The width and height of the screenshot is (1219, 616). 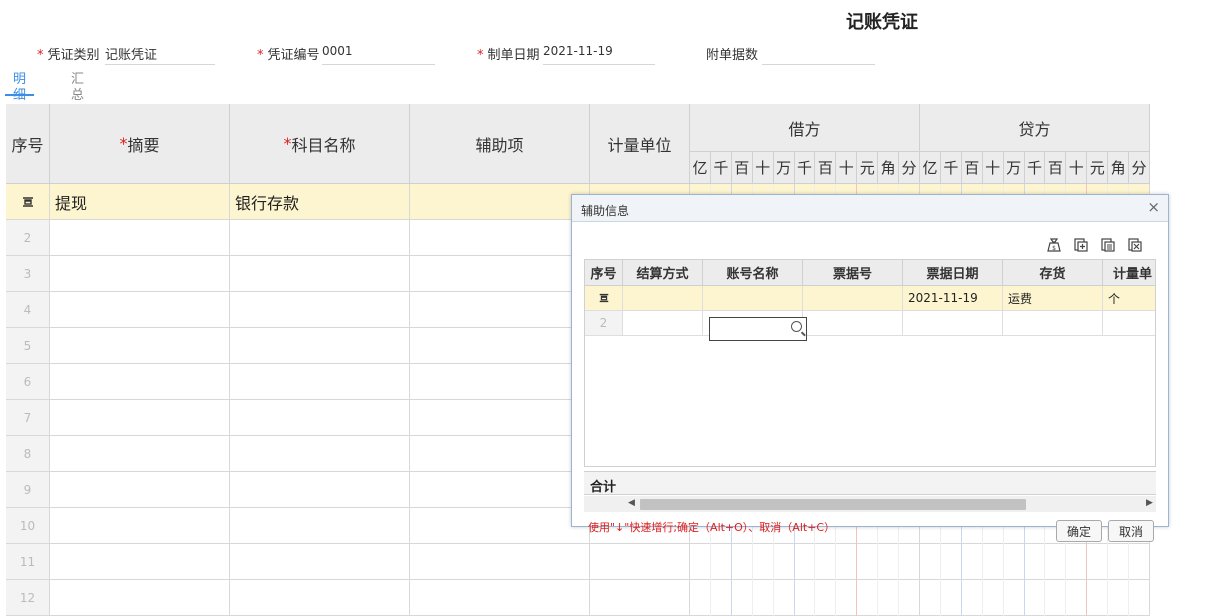 I want to click on row-number-cell: 12, so click(x=28, y=598).